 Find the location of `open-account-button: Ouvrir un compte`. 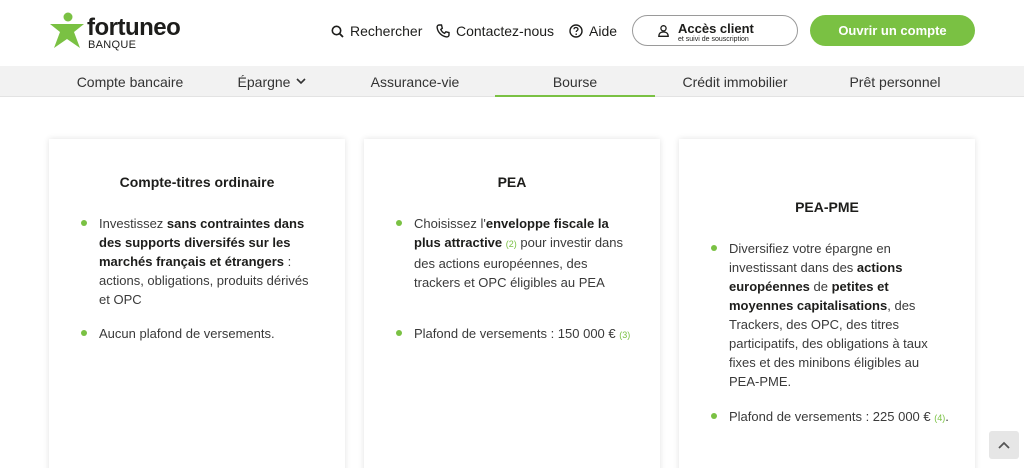

open-account-button: Ouvrir un compte is located at coordinates (892, 30).